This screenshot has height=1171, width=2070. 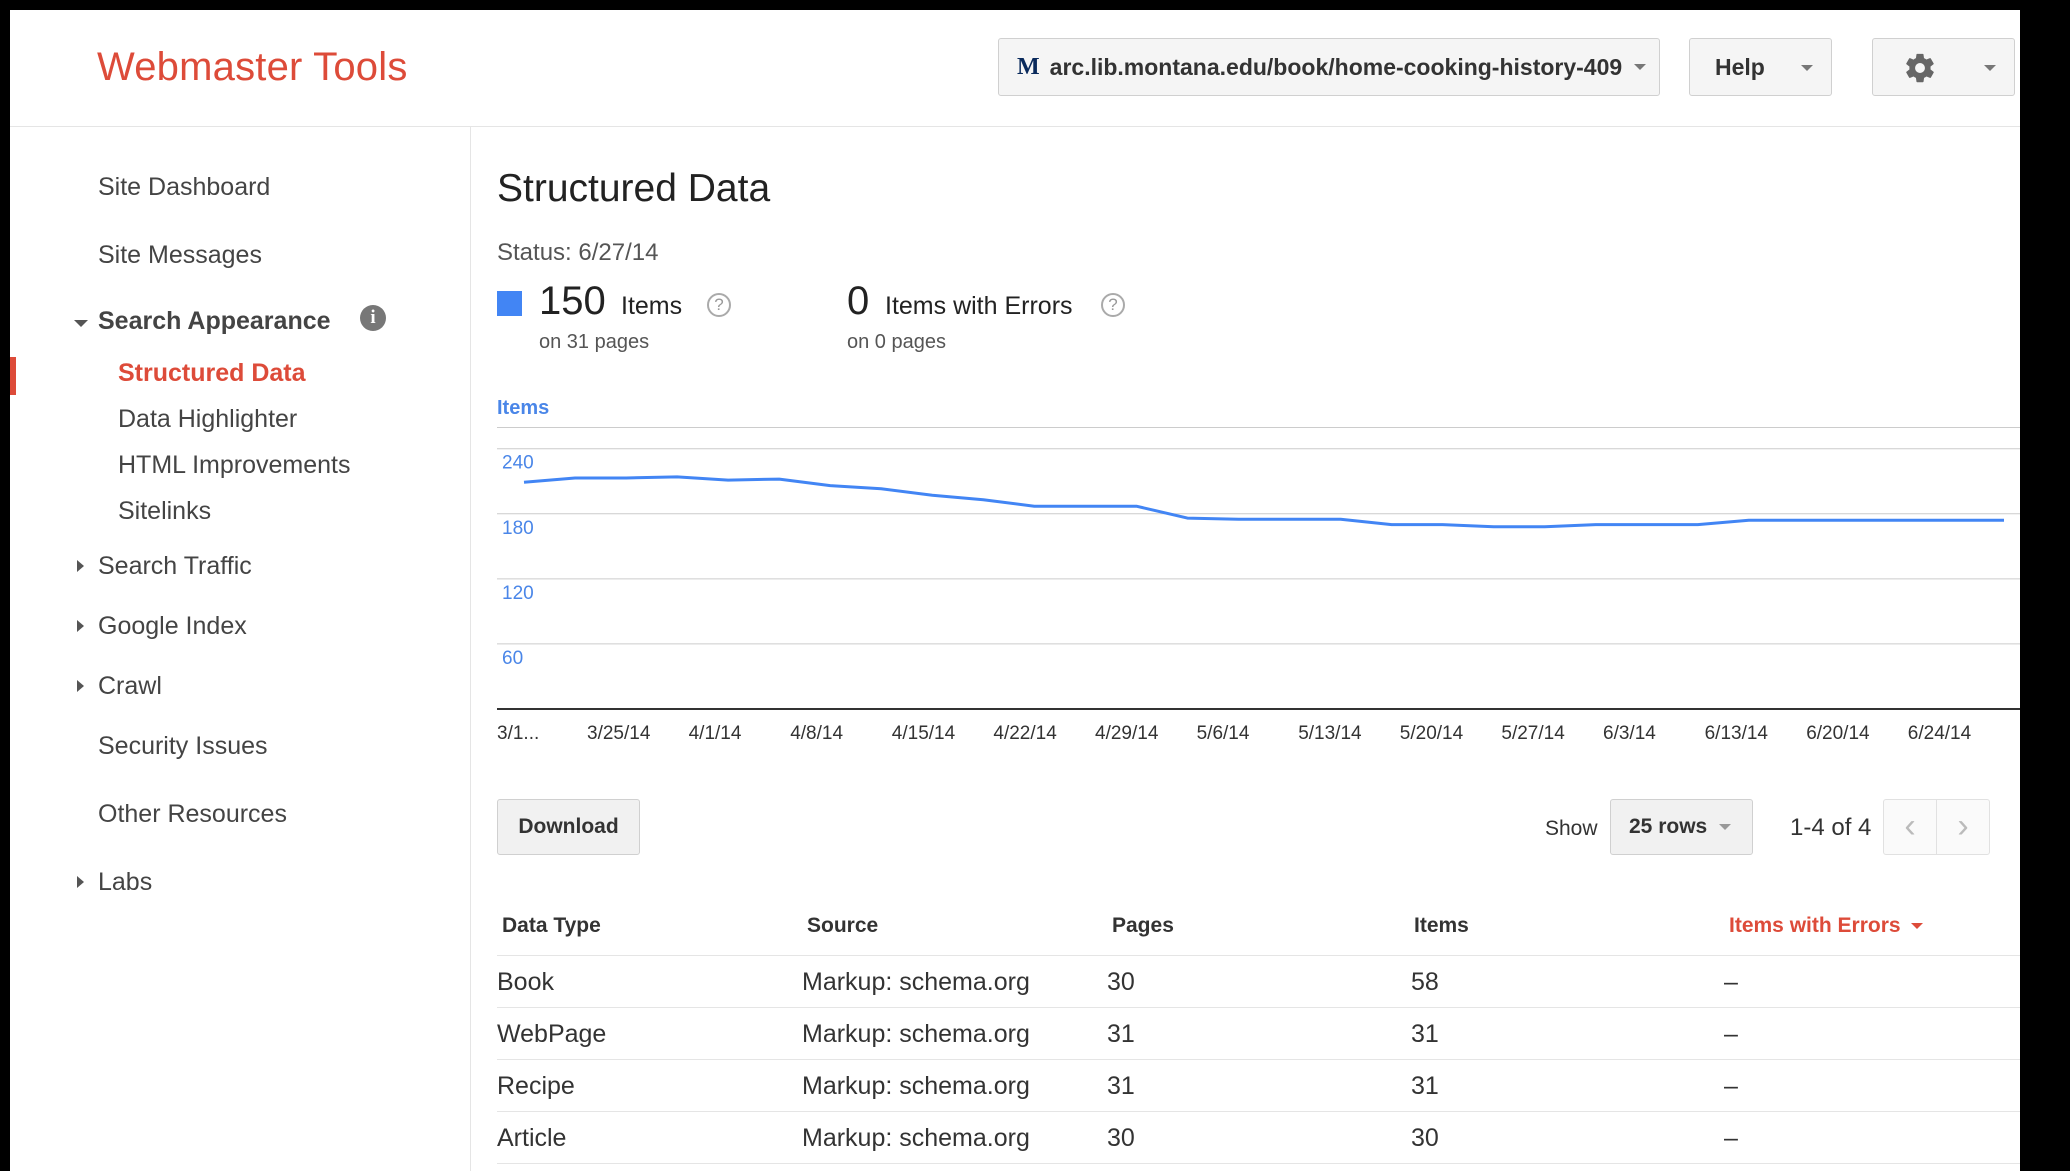 I want to click on errors-count: 0, so click(x=858, y=301).